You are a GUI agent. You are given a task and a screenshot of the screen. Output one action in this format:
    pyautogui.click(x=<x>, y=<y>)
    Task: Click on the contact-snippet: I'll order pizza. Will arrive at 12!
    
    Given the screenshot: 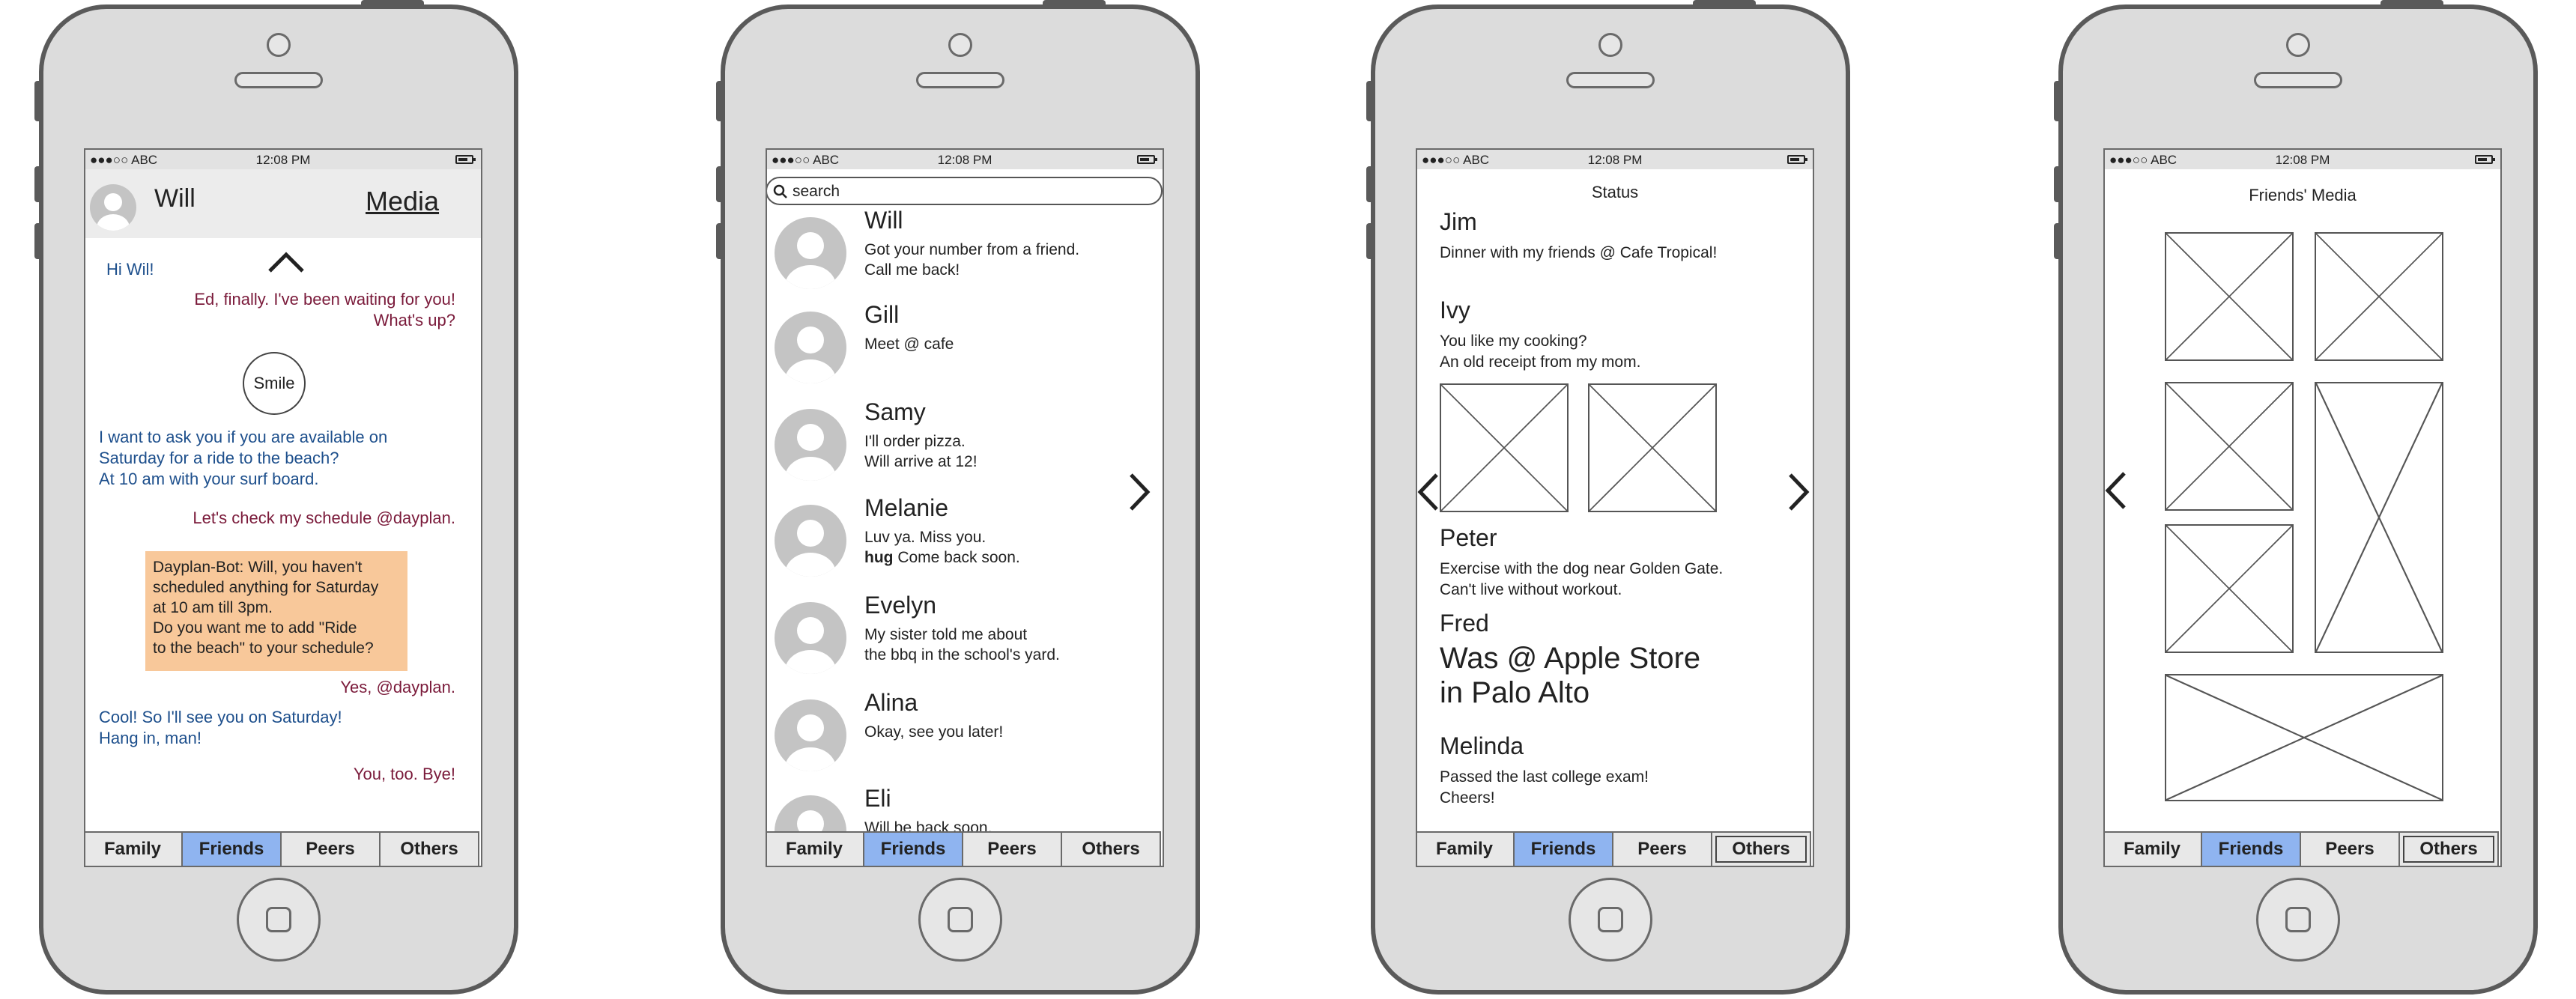 What is the action you would take?
    pyautogui.click(x=921, y=451)
    